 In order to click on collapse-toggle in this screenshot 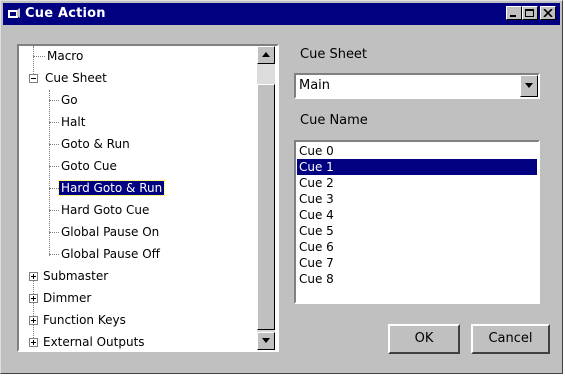, I will do `click(33, 78)`.